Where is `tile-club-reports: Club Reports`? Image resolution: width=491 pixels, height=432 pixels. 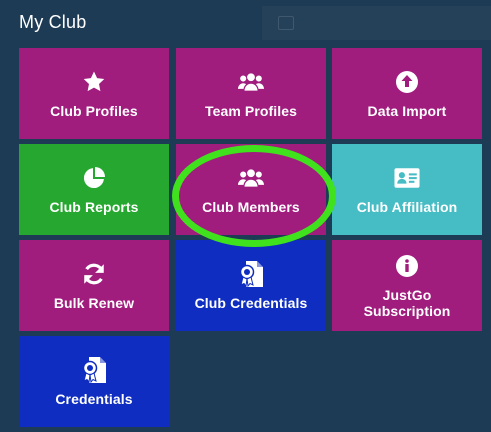
tile-club-reports: Club Reports is located at coordinates (94, 189).